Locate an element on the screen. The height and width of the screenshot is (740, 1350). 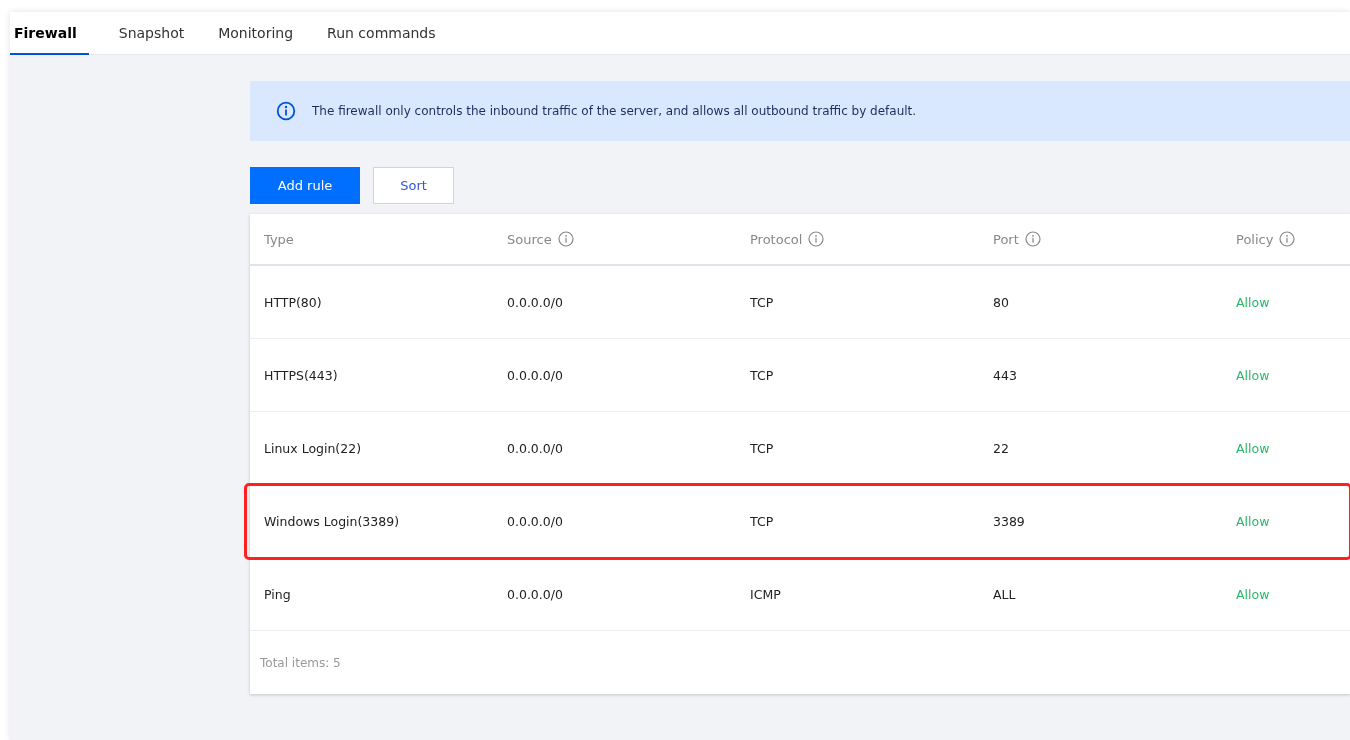
tab: Monitoring is located at coordinates (256, 33).